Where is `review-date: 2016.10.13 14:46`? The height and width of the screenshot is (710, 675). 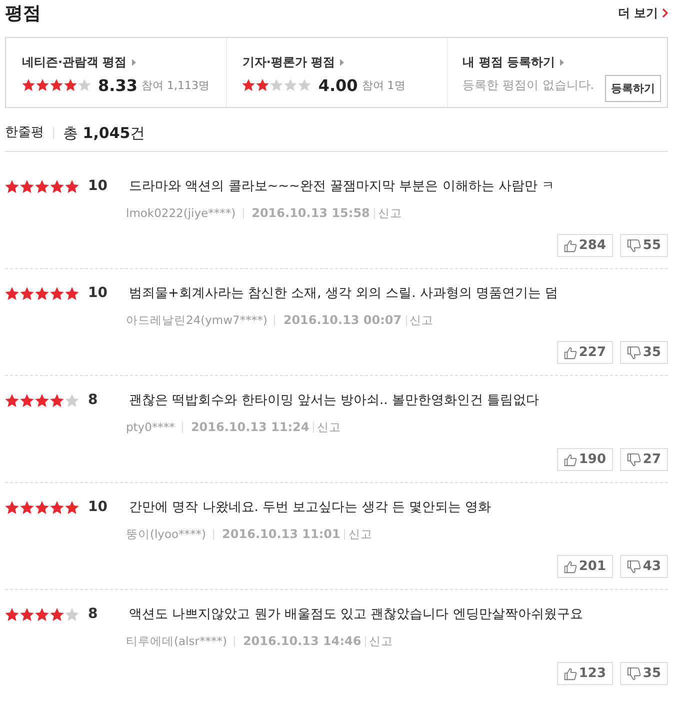
review-date: 2016.10.13 14:46 is located at coordinates (304, 641).